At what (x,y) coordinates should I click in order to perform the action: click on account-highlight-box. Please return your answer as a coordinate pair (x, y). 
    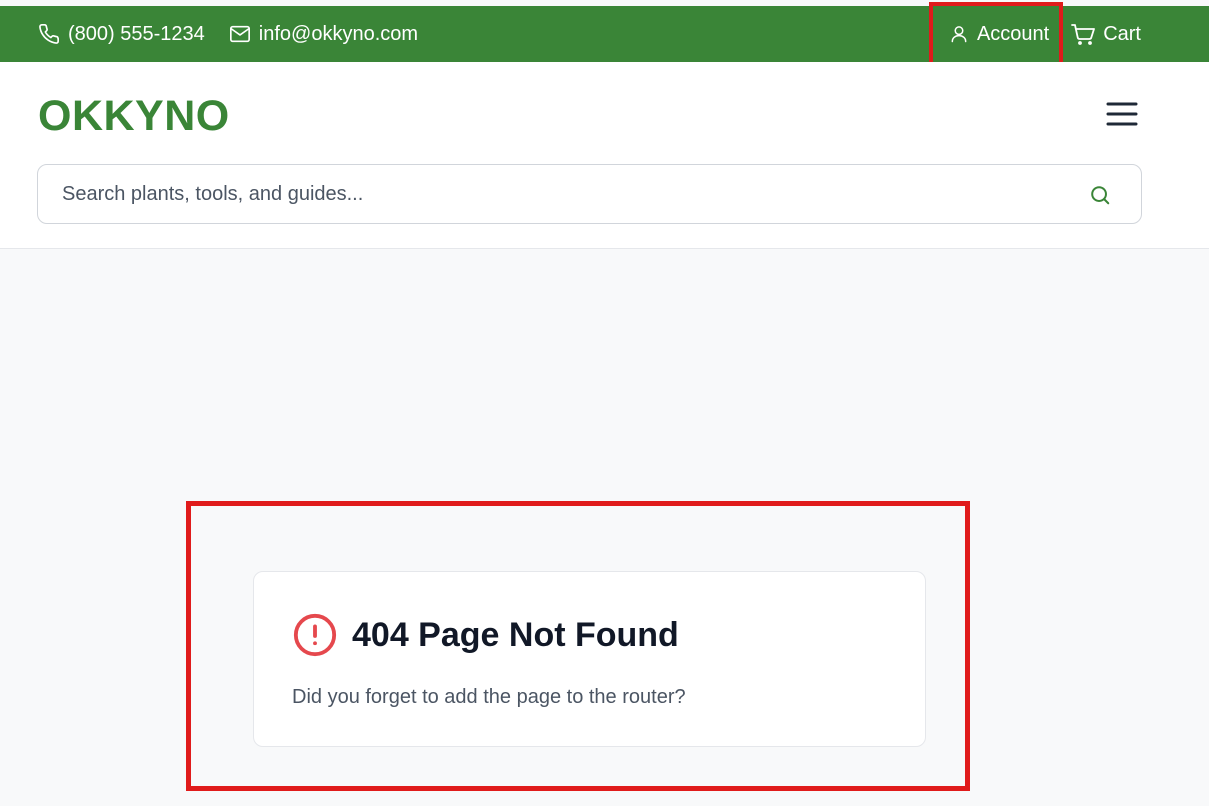
    Looking at the image, I should click on (996, 35).